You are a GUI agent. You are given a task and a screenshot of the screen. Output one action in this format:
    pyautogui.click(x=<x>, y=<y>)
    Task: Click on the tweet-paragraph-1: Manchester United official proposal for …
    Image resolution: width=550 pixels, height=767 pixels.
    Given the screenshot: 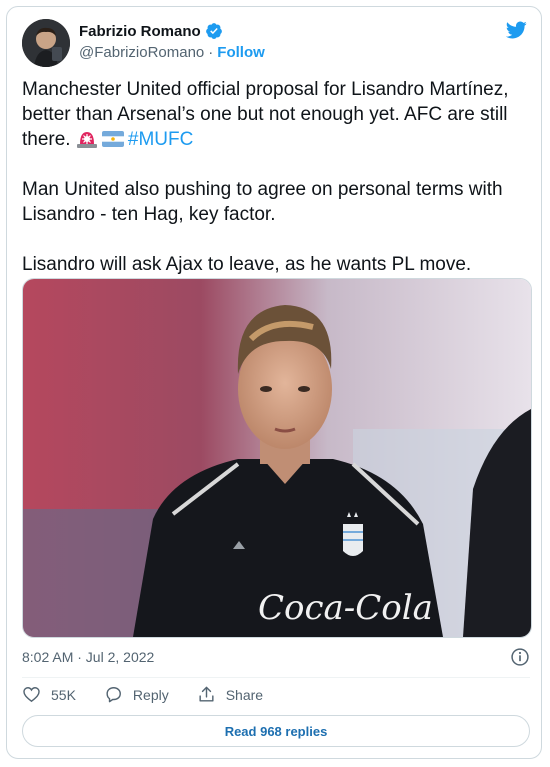 What is the action you would take?
    pyautogui.click(x=277, y=114)
    